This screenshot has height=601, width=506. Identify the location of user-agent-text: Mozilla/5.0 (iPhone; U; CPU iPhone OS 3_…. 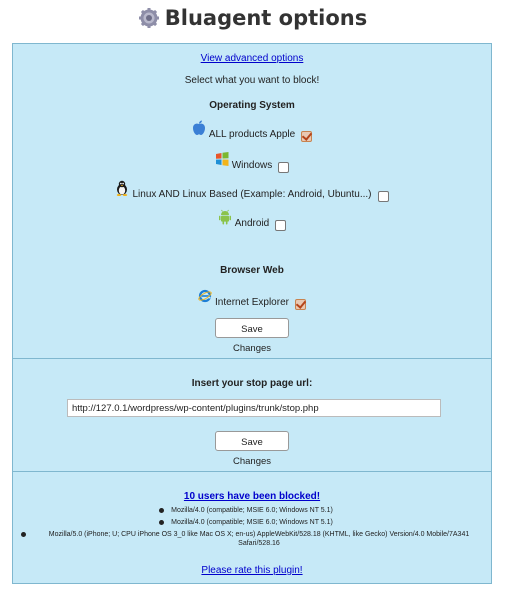
(259, 539).